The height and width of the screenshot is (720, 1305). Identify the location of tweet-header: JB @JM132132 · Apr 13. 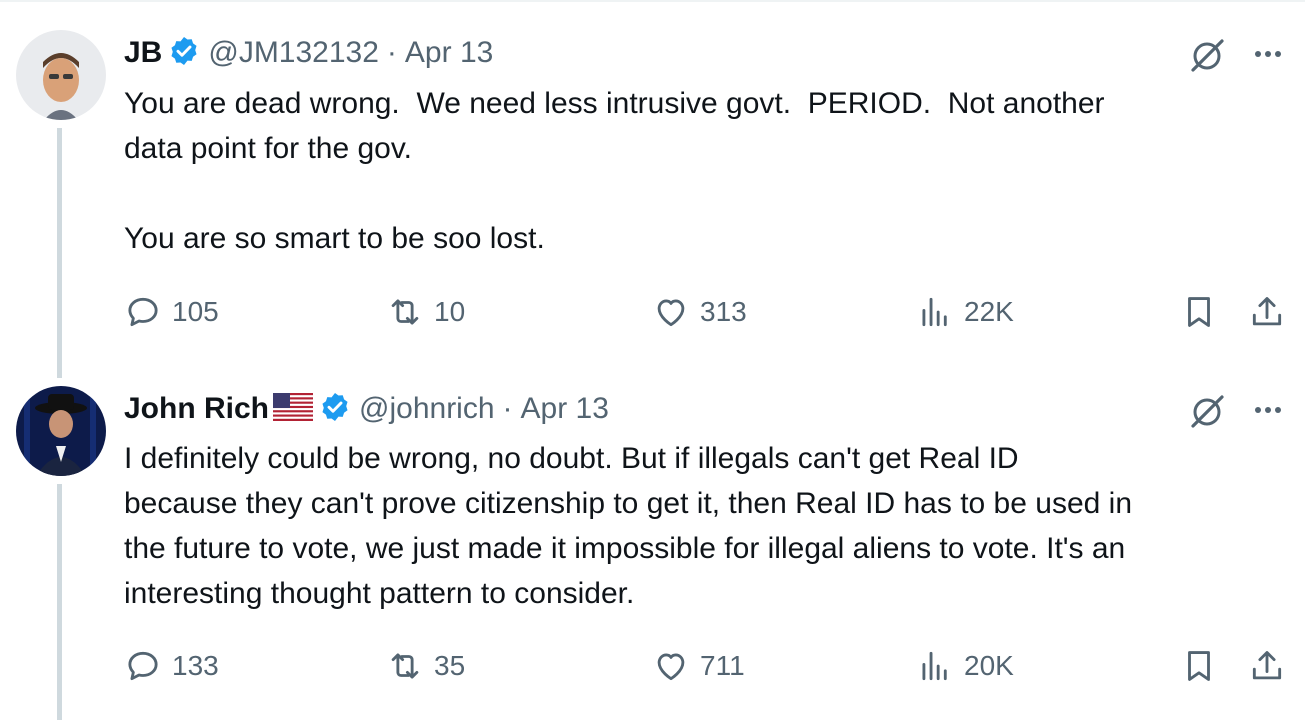
(308, 53).